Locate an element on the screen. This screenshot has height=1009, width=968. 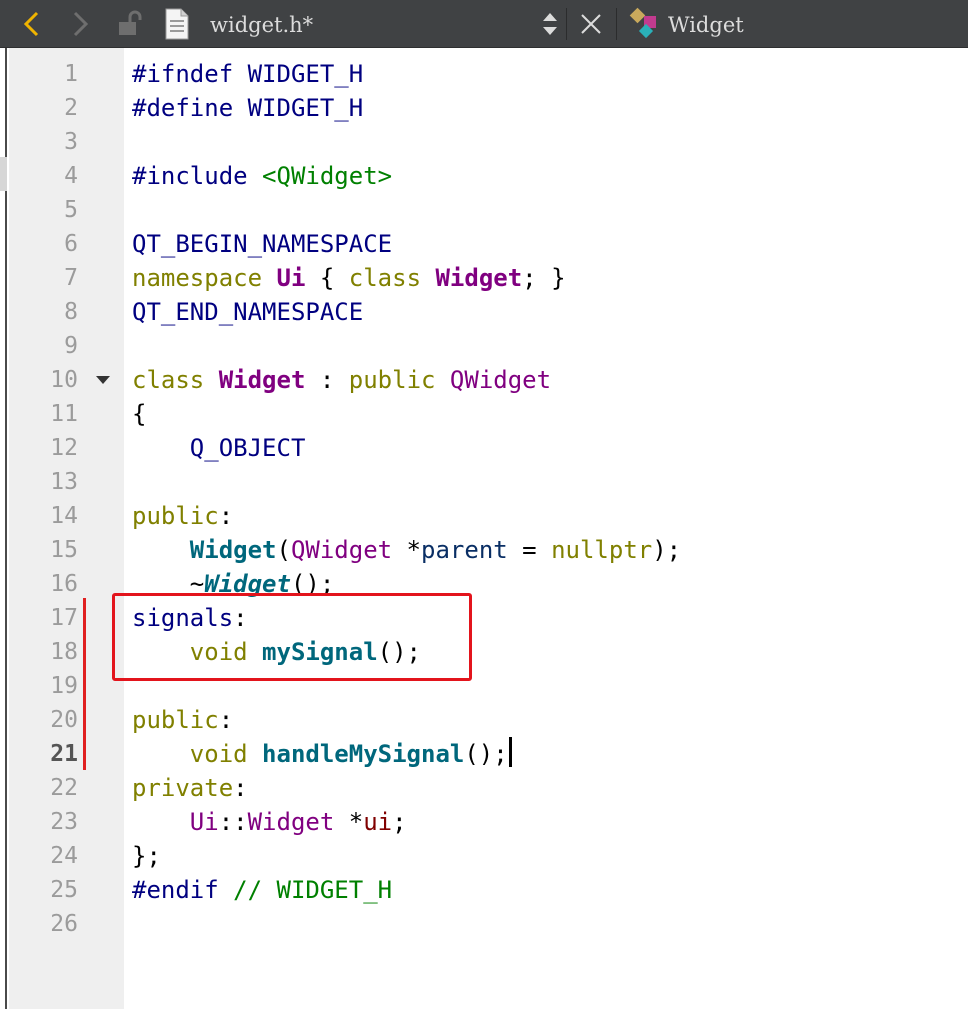
code-line: 20 public: is located at coordinates (484, 720).